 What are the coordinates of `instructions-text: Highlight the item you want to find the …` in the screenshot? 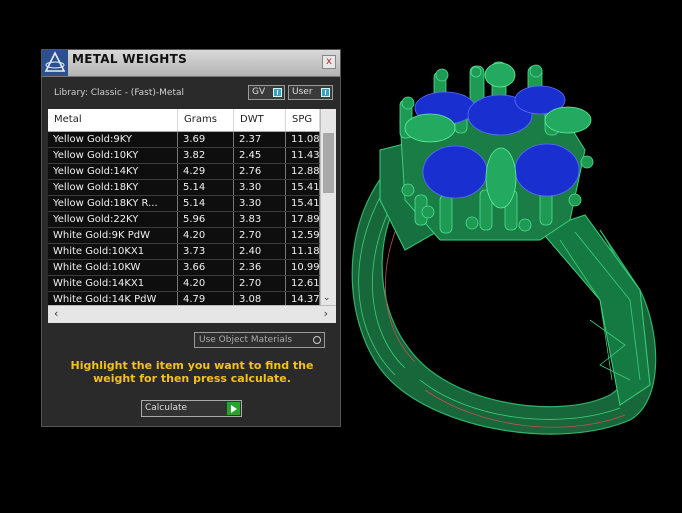 It's located at (192, 372).